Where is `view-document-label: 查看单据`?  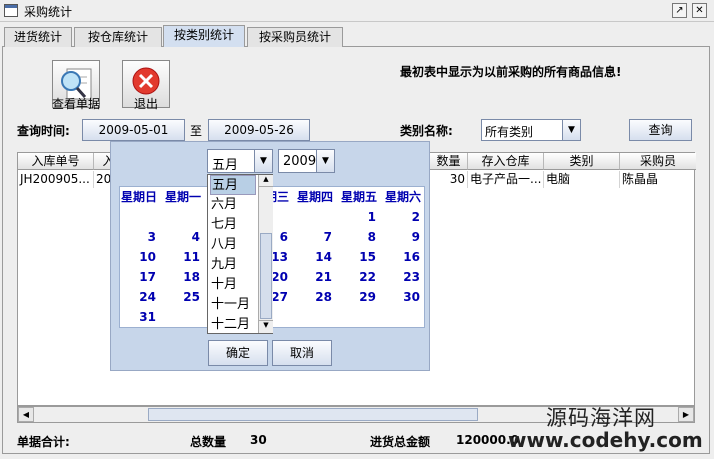
view-document-label: 查看单据 is located at coordinates (75, 104).